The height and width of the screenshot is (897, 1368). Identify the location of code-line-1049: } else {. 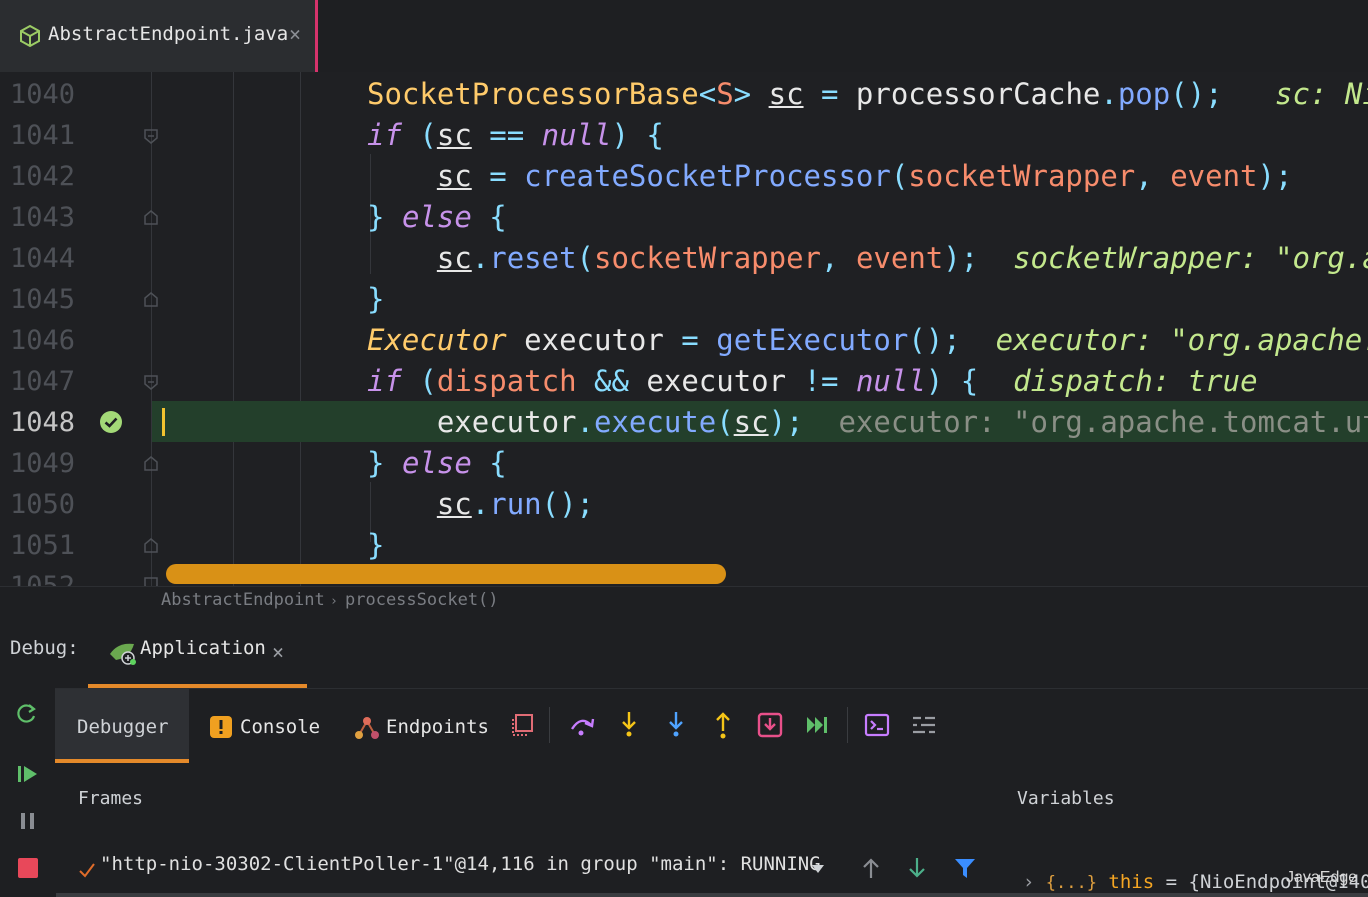
(437, 463).